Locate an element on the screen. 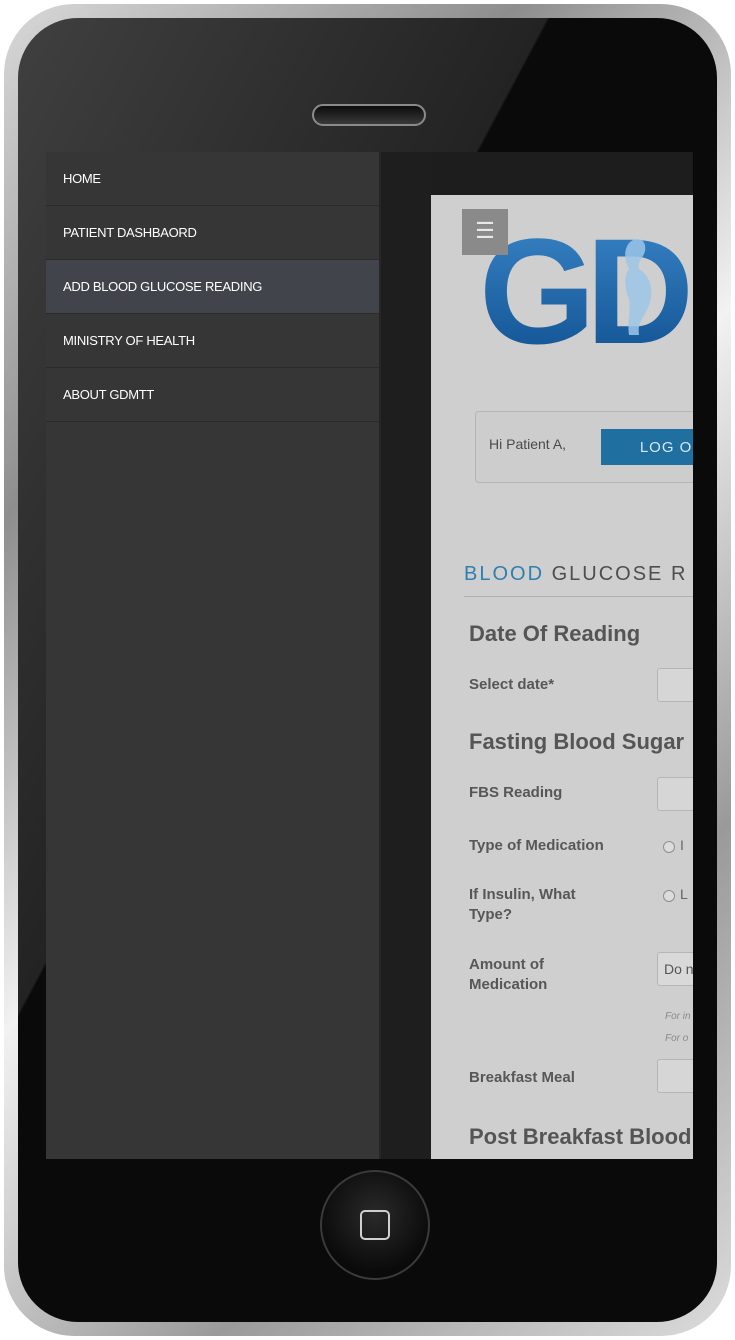 The image size is (735, 1340). menu-item-ministry-of-health: MINISTRY OF HEALTH is located at coordinates (212, 341).